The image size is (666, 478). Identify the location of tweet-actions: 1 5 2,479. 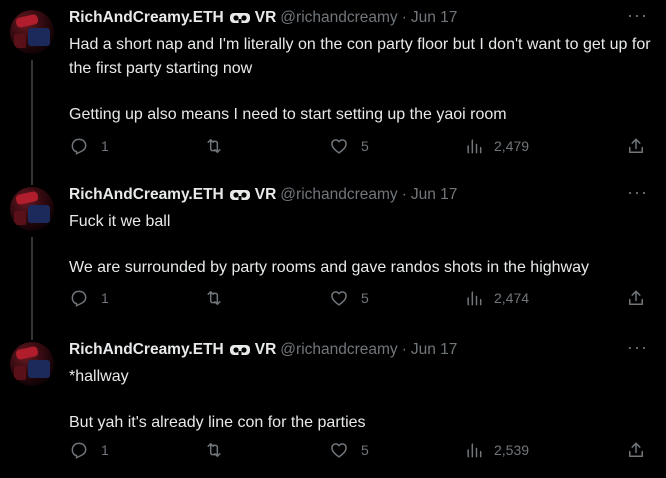
(357, 146).